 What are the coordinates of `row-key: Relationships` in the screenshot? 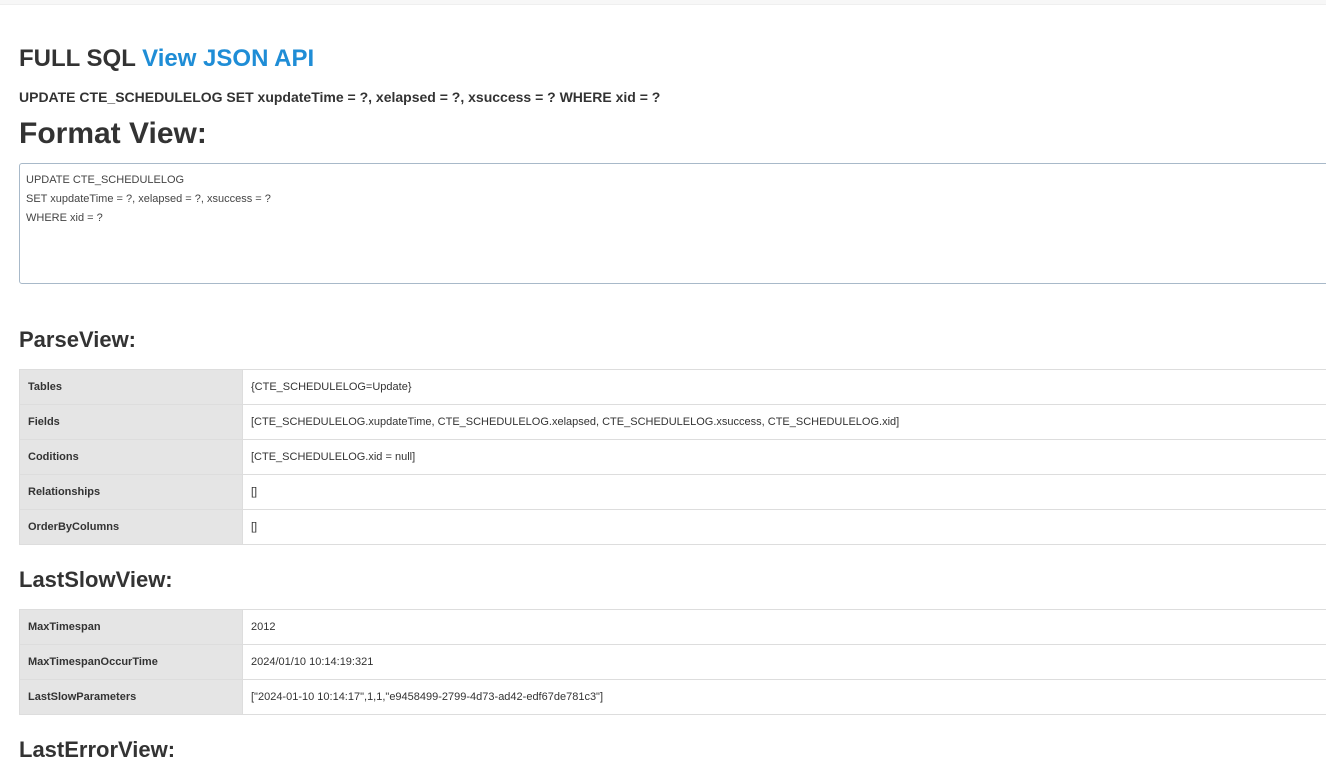 It's located at (131, 492).